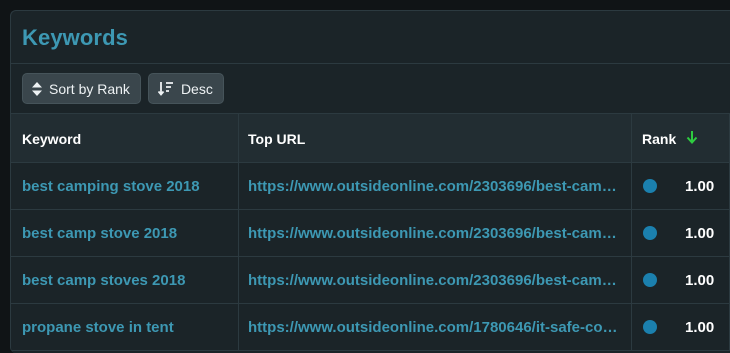  I want to click on column-header-rank-label: Rank, so click(659, 138).